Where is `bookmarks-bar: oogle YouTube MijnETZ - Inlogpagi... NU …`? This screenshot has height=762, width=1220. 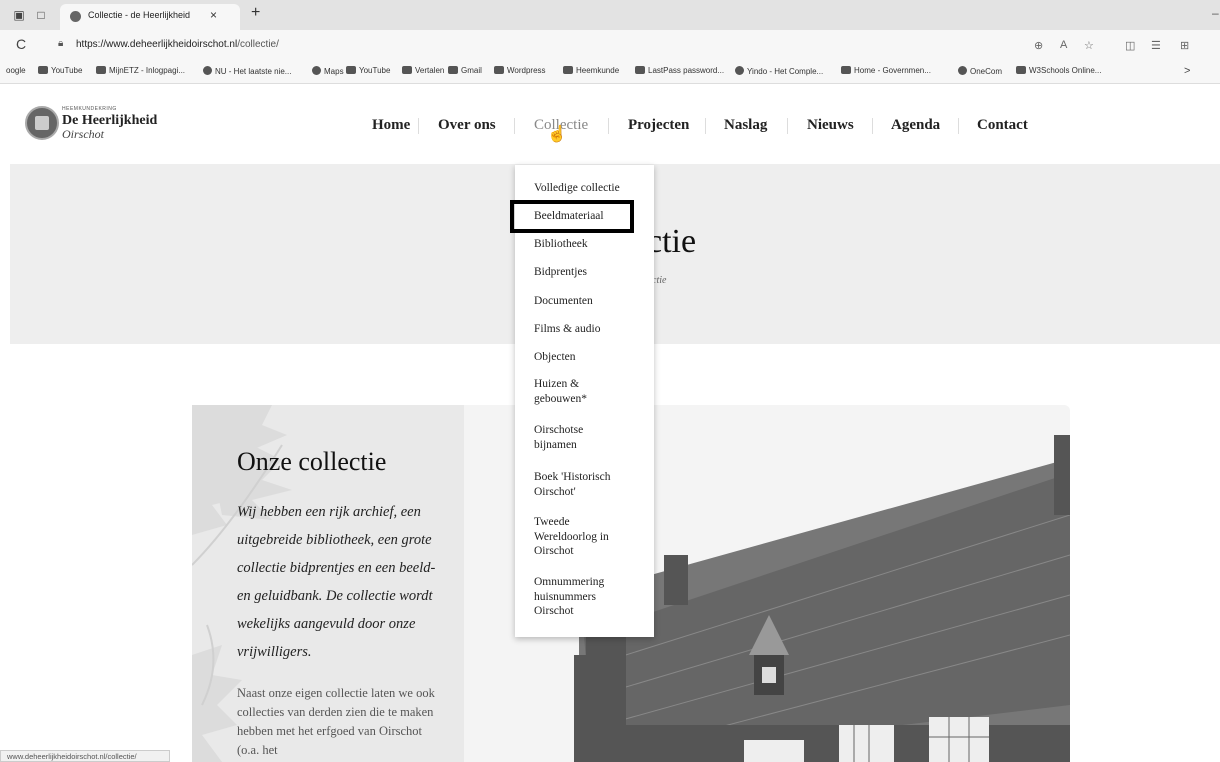
bookmarks-bar: oogle YouTube MijnETZ - Inlogpagi... NU … is located at coordinates (610, 72).